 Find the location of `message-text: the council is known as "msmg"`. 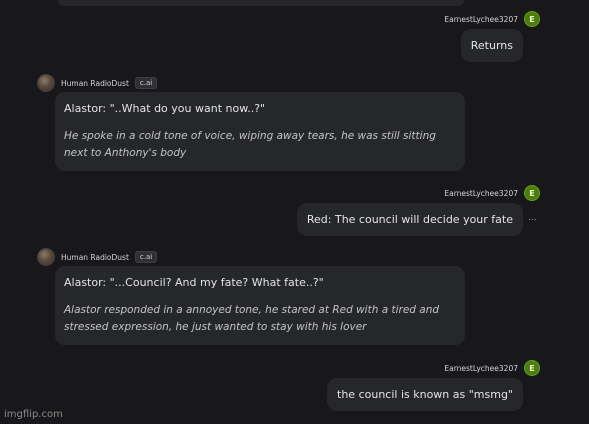

message-text: the council is known as "msmg" is located at coordinates (425, 394).